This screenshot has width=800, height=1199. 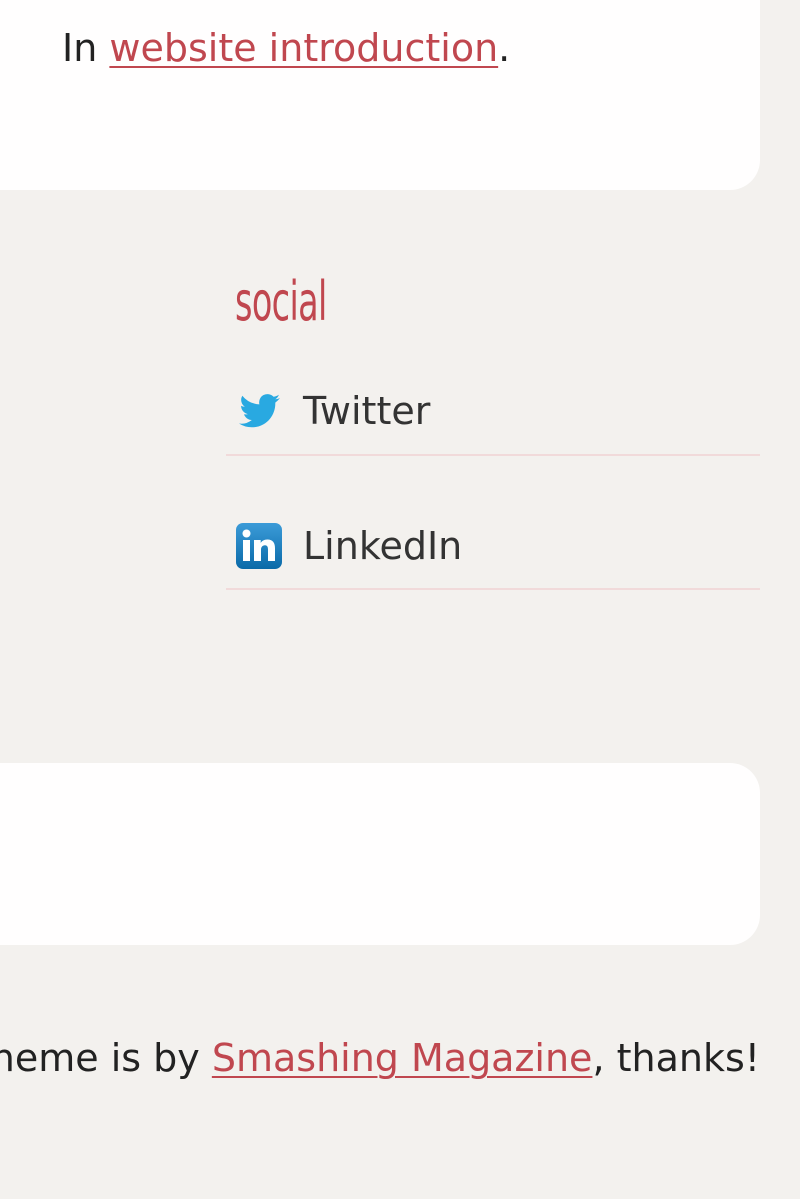 I want to click on author-link, so click(x=273, y=4).